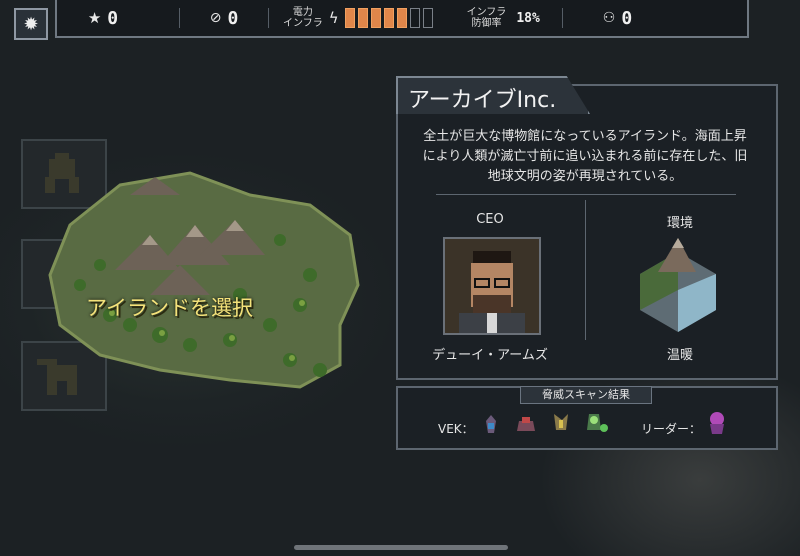  I want to click on pilot-count: 0, so click(627, 18).